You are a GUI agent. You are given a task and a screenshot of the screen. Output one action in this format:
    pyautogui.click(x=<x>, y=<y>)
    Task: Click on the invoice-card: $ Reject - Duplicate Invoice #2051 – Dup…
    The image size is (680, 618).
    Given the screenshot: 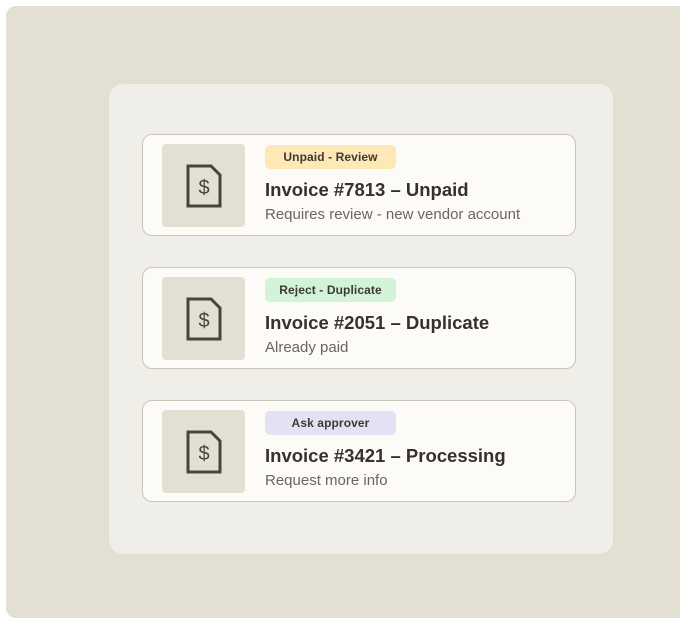 What is the action you would take?
    pyautogui.click(x=359, y=318)
    